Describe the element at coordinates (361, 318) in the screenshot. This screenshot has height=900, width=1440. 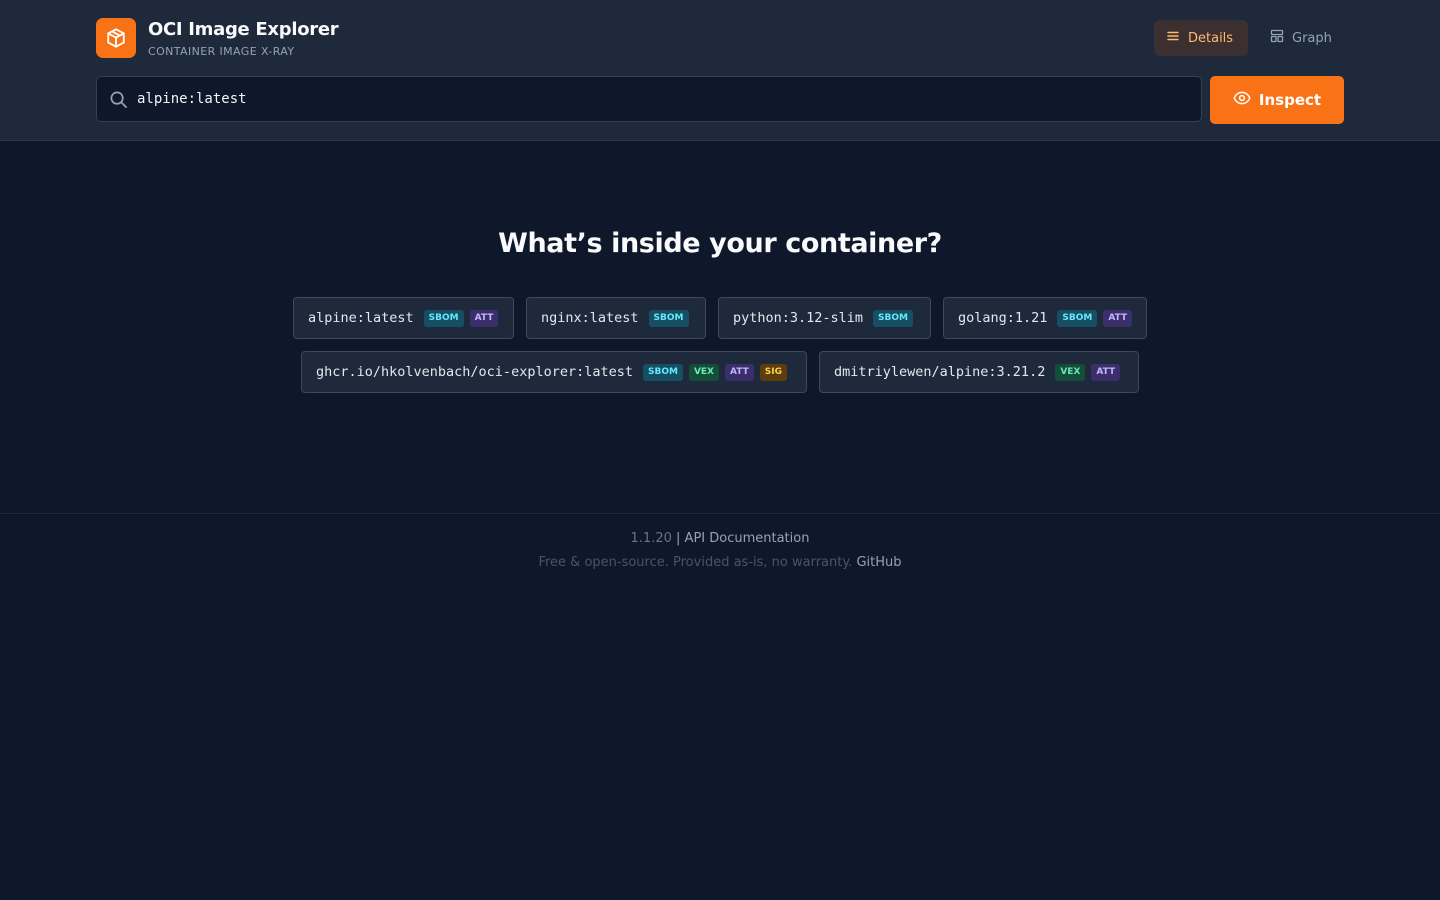
I see `chip-image-name: alpine:latest` at that location.